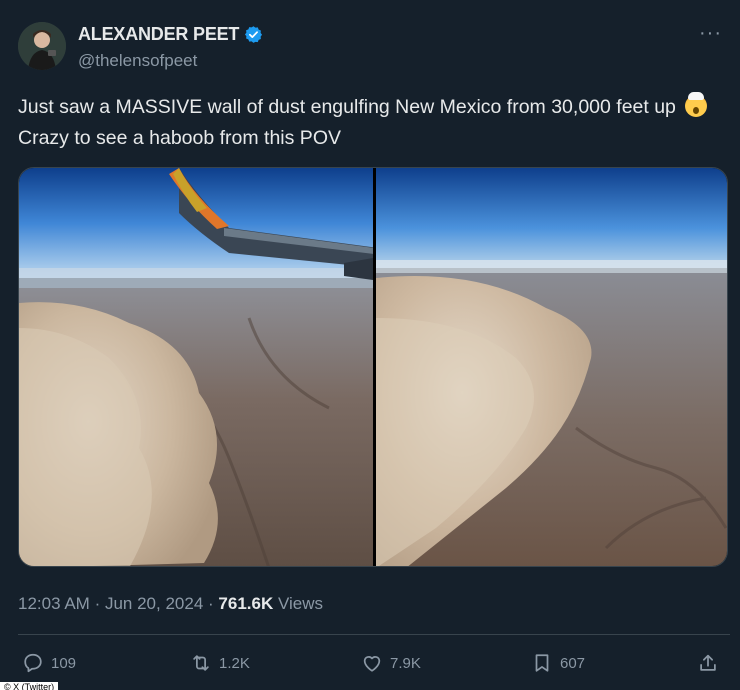  What do you see at coordinates (42, 46) in the screenshot?
I see `avatar` at bounding box center [42, 46].